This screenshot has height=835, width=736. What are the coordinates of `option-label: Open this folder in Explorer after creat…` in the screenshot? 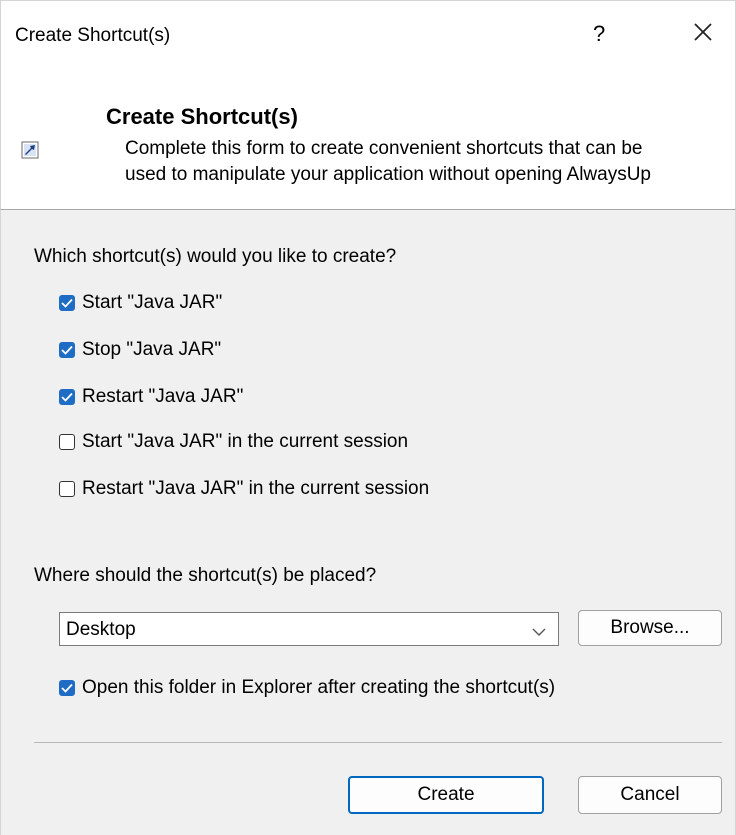 It's located at (319, 687).